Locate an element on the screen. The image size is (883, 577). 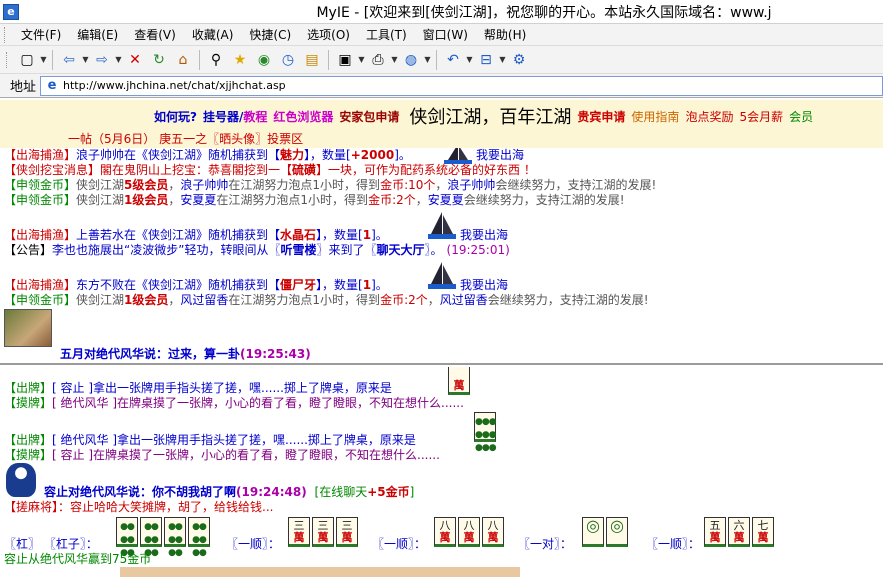
forward-icon: ⇨ is located at coordinates (102, 60).